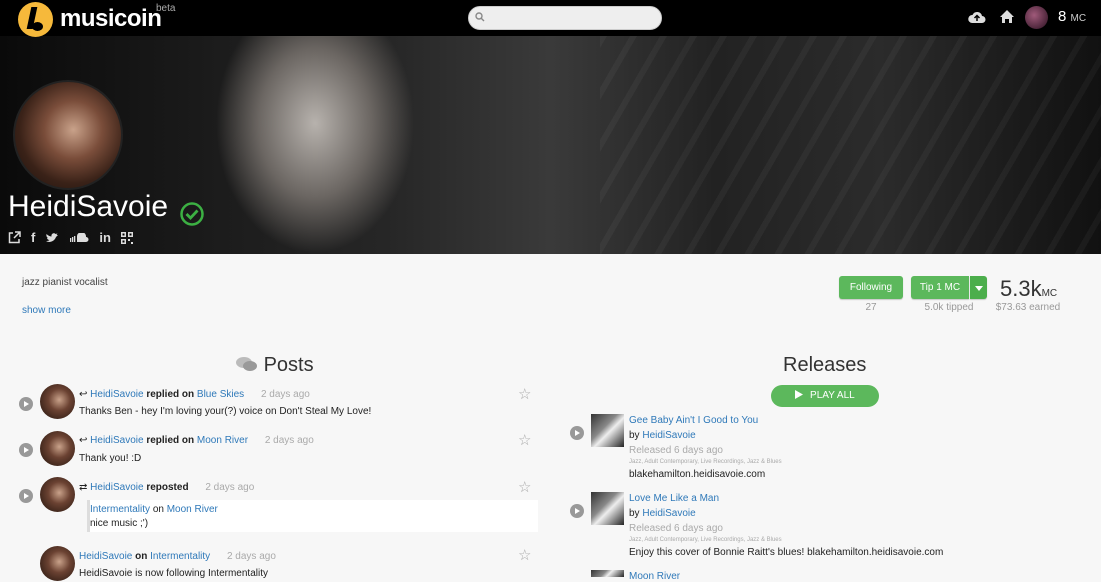 The image size is (1101, 582). What do you see at coordinates (832, 395) in the screenshot?
I see `play-all-label: PLAY ALL` at bounding box center [832, 395].